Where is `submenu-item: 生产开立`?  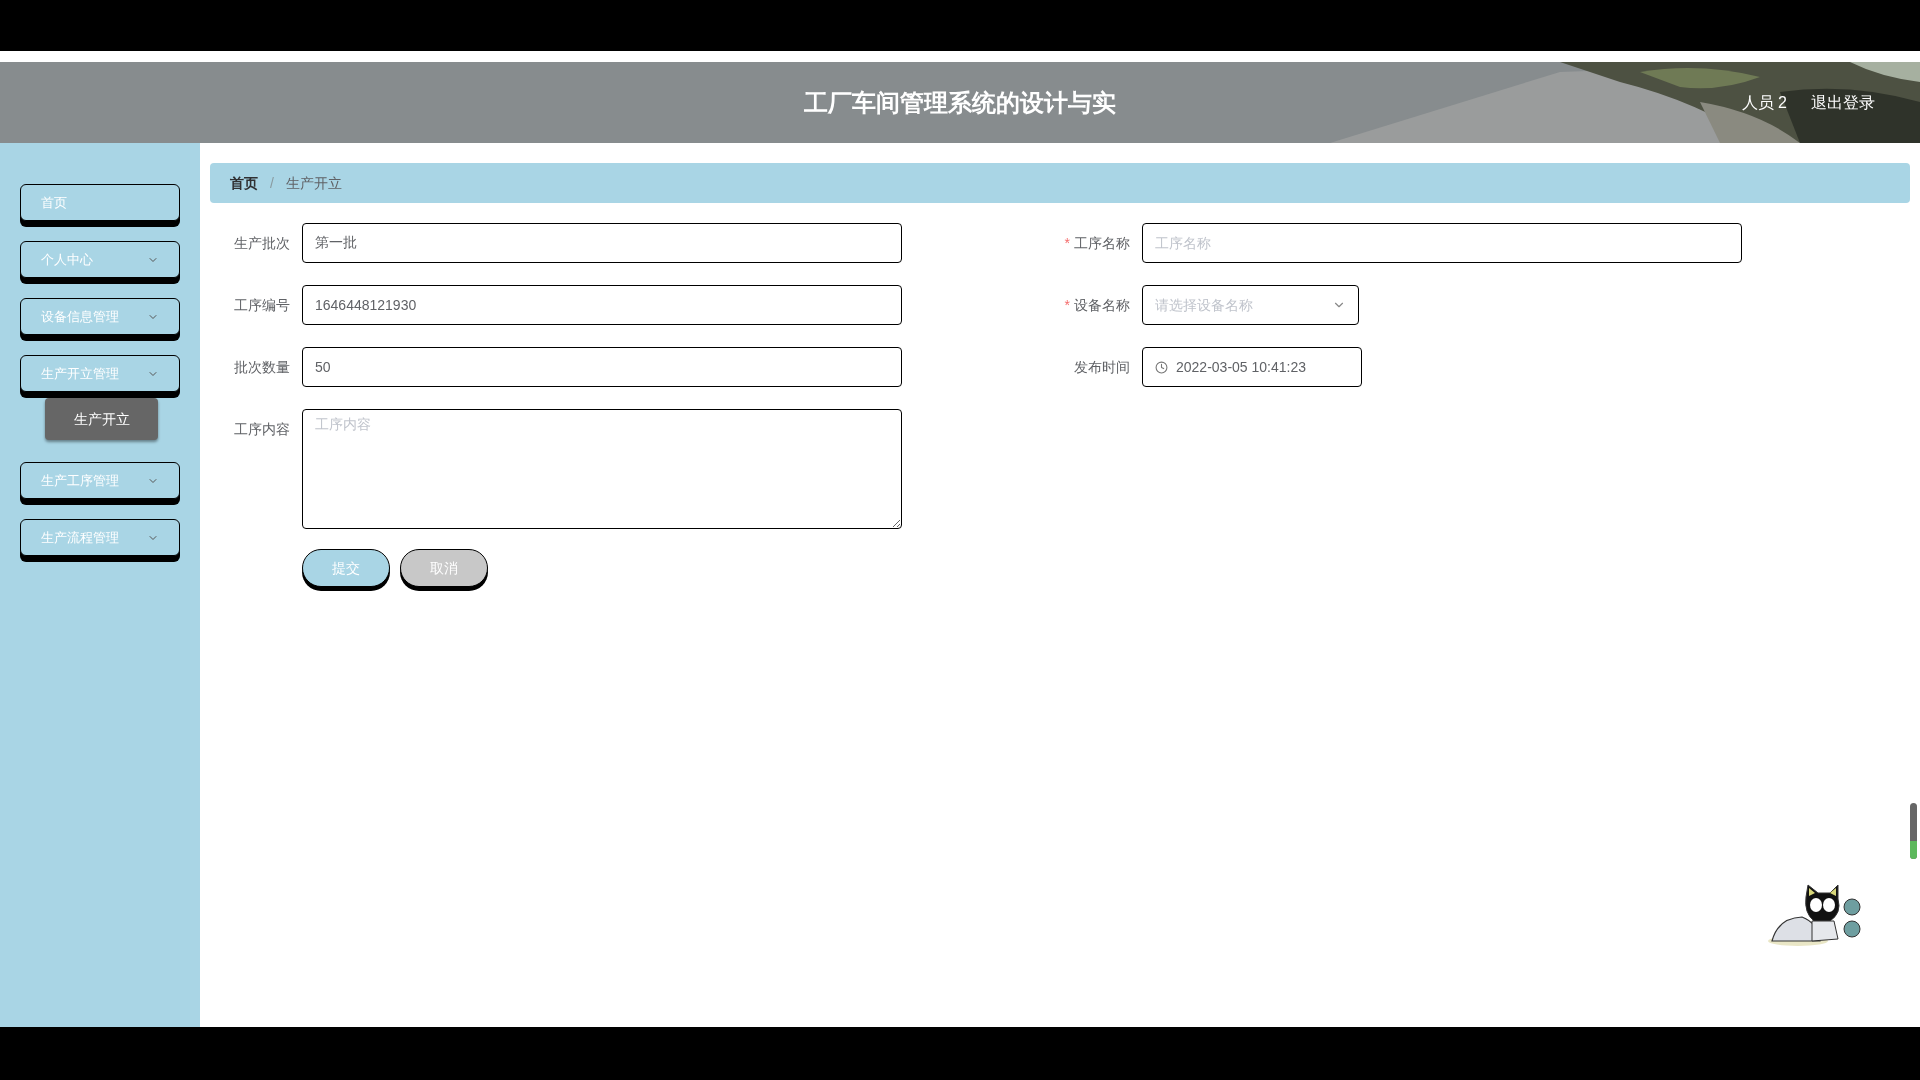 submenu-item: 生产开立 is located at coordinates (101, 419).